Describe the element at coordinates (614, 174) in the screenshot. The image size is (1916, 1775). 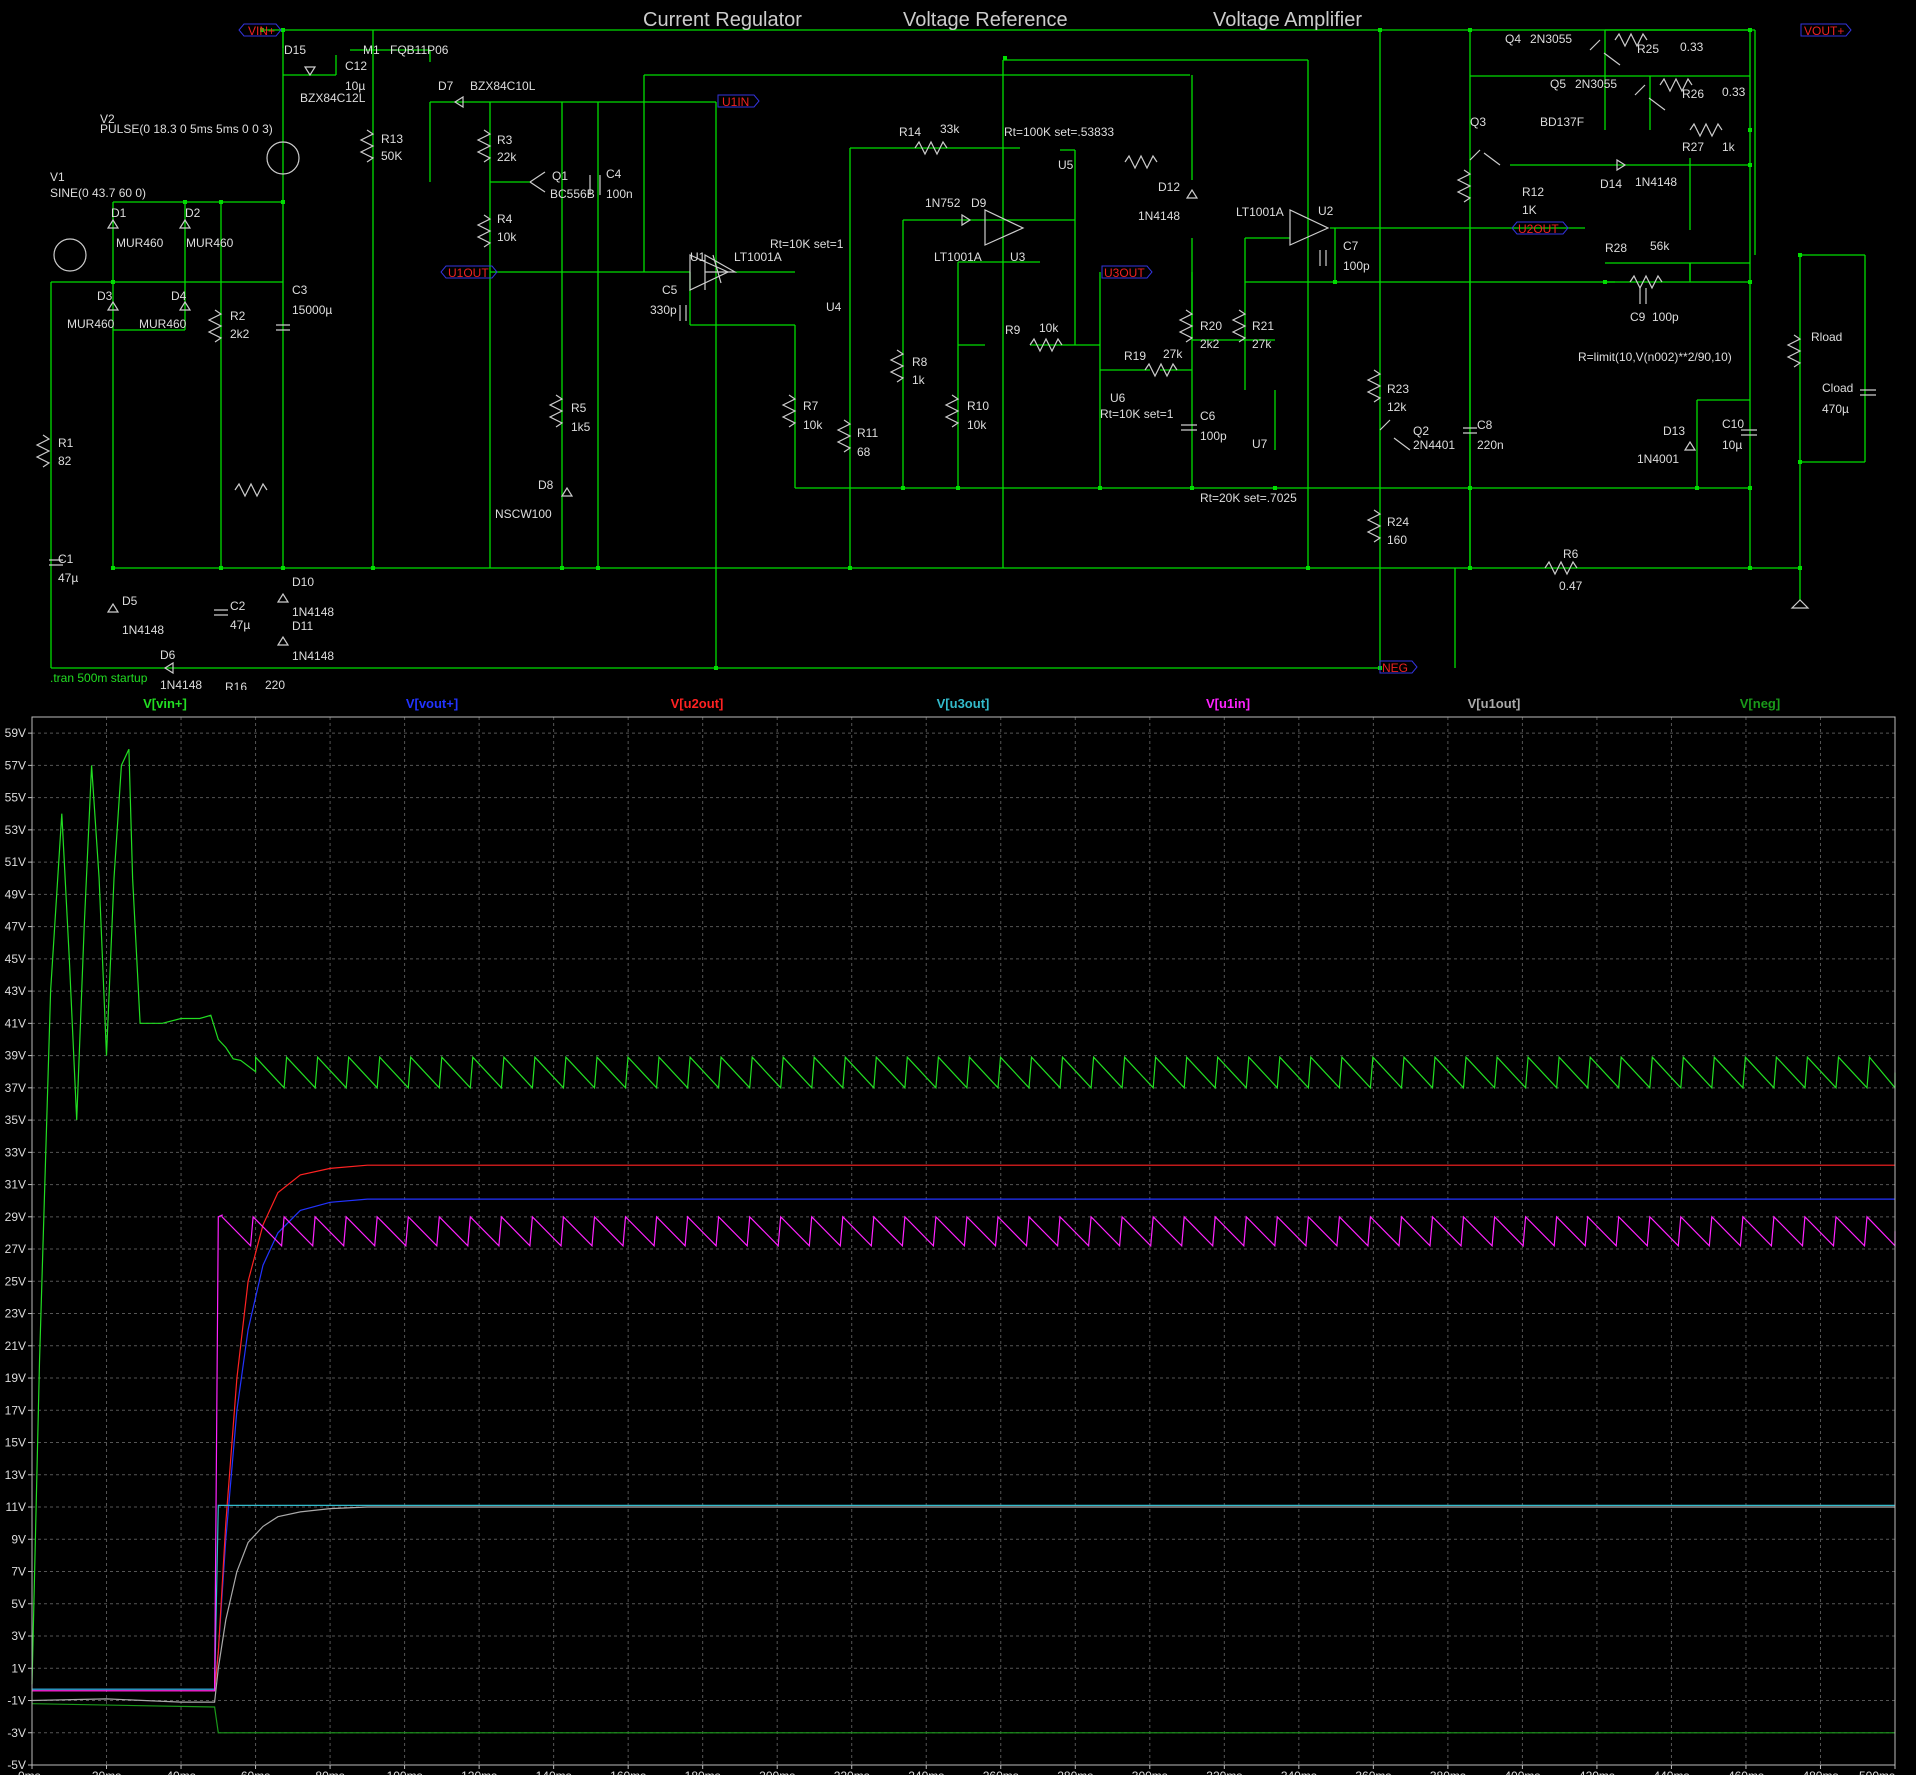
I see `component-ref-c4: C4` at that location.